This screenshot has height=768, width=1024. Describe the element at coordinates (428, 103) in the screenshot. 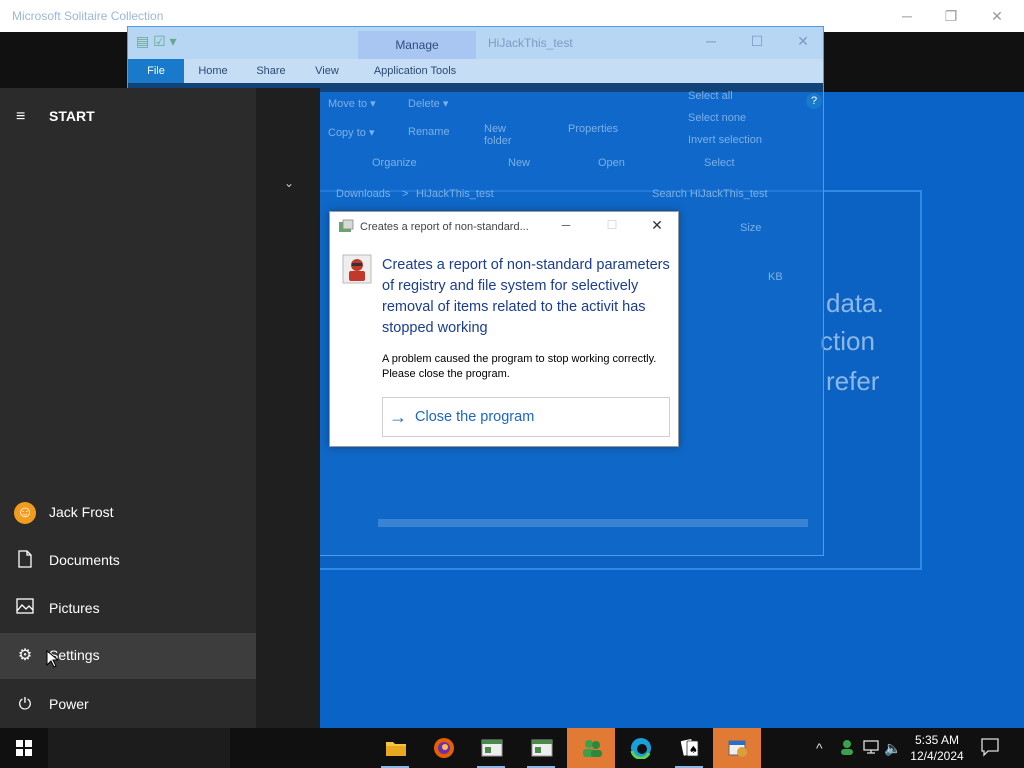

I see `delete-button: Delete ▾` at that location.